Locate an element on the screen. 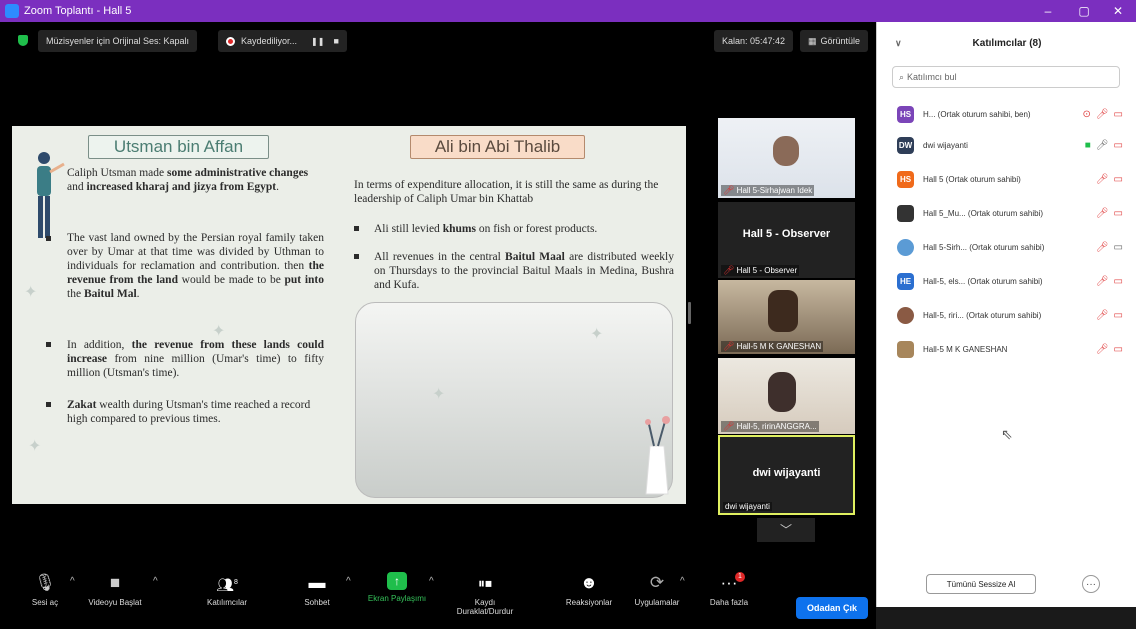  notification-badge: 1 is located at coordinates (740, 577).